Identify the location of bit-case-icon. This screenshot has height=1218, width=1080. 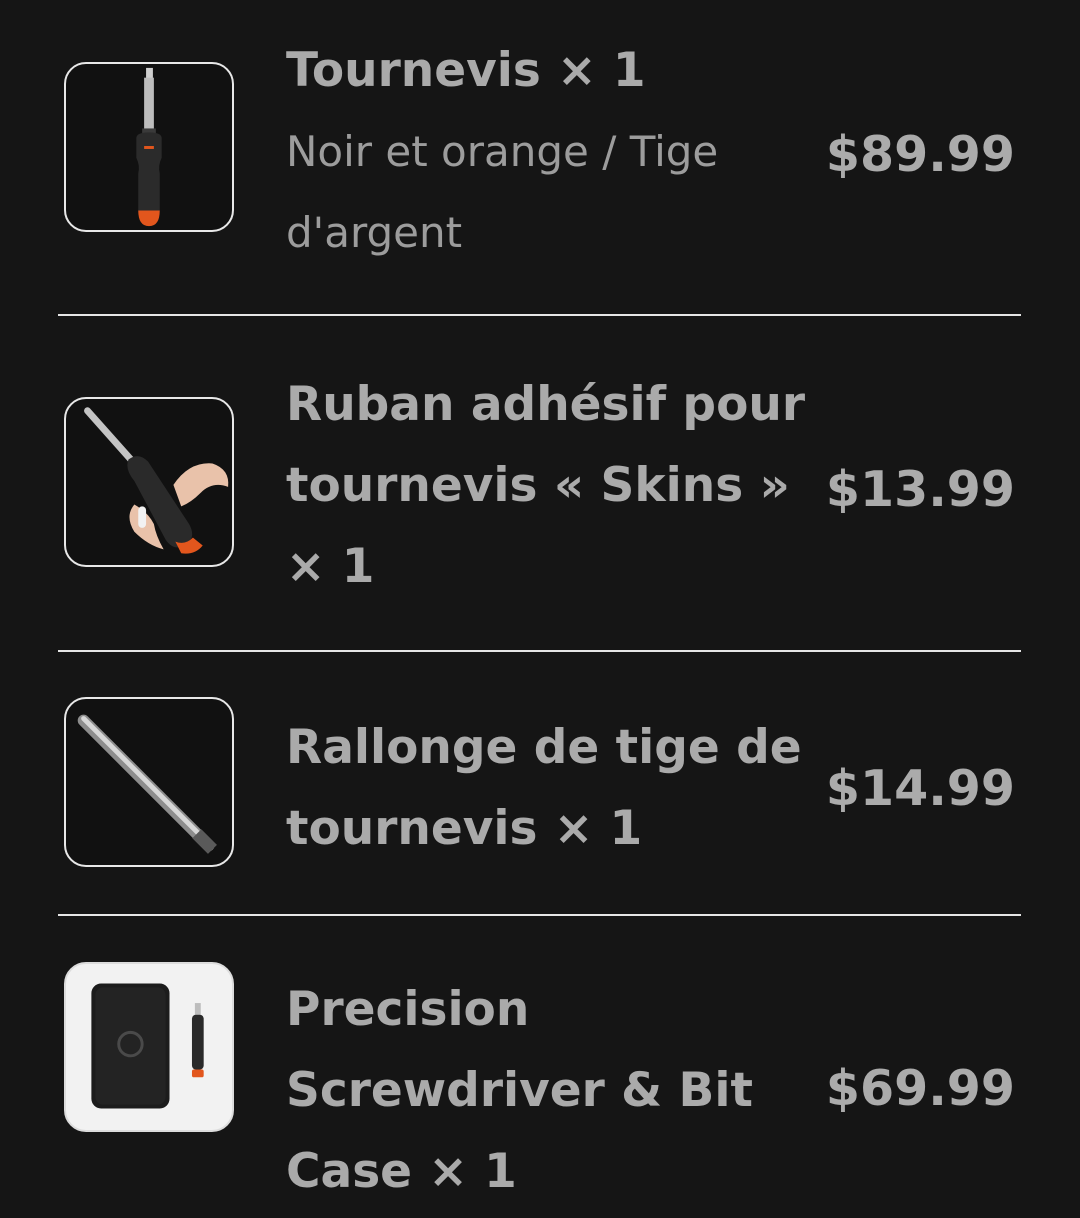
(147, 1046).